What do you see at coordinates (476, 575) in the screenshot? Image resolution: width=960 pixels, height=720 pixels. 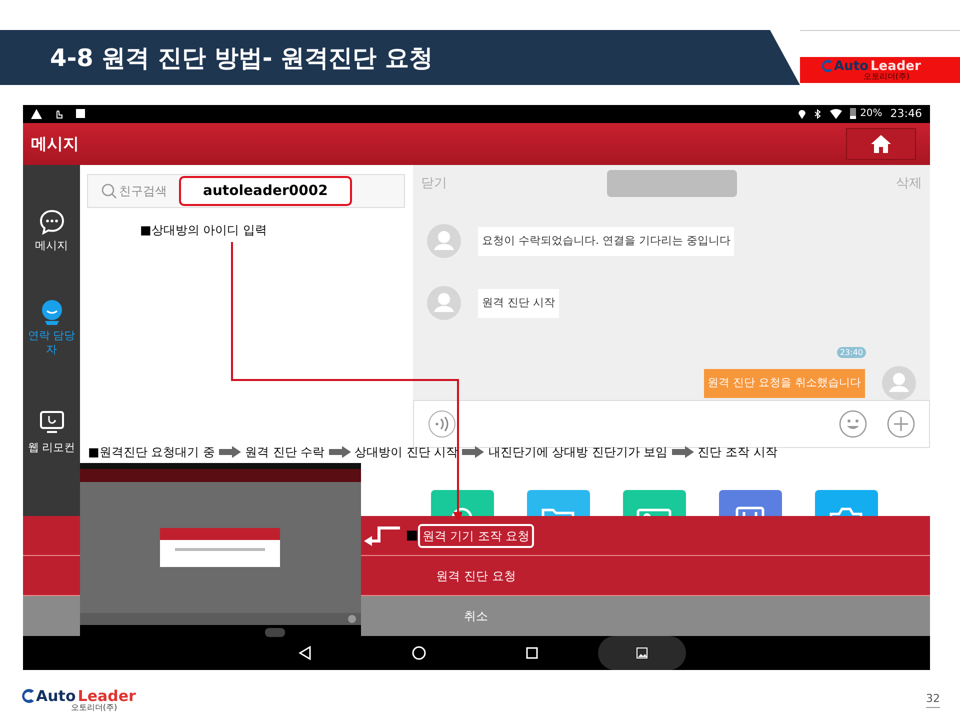 I see `action-sheet-item: 원격 진단 요청` at bounding box center [476, 575].